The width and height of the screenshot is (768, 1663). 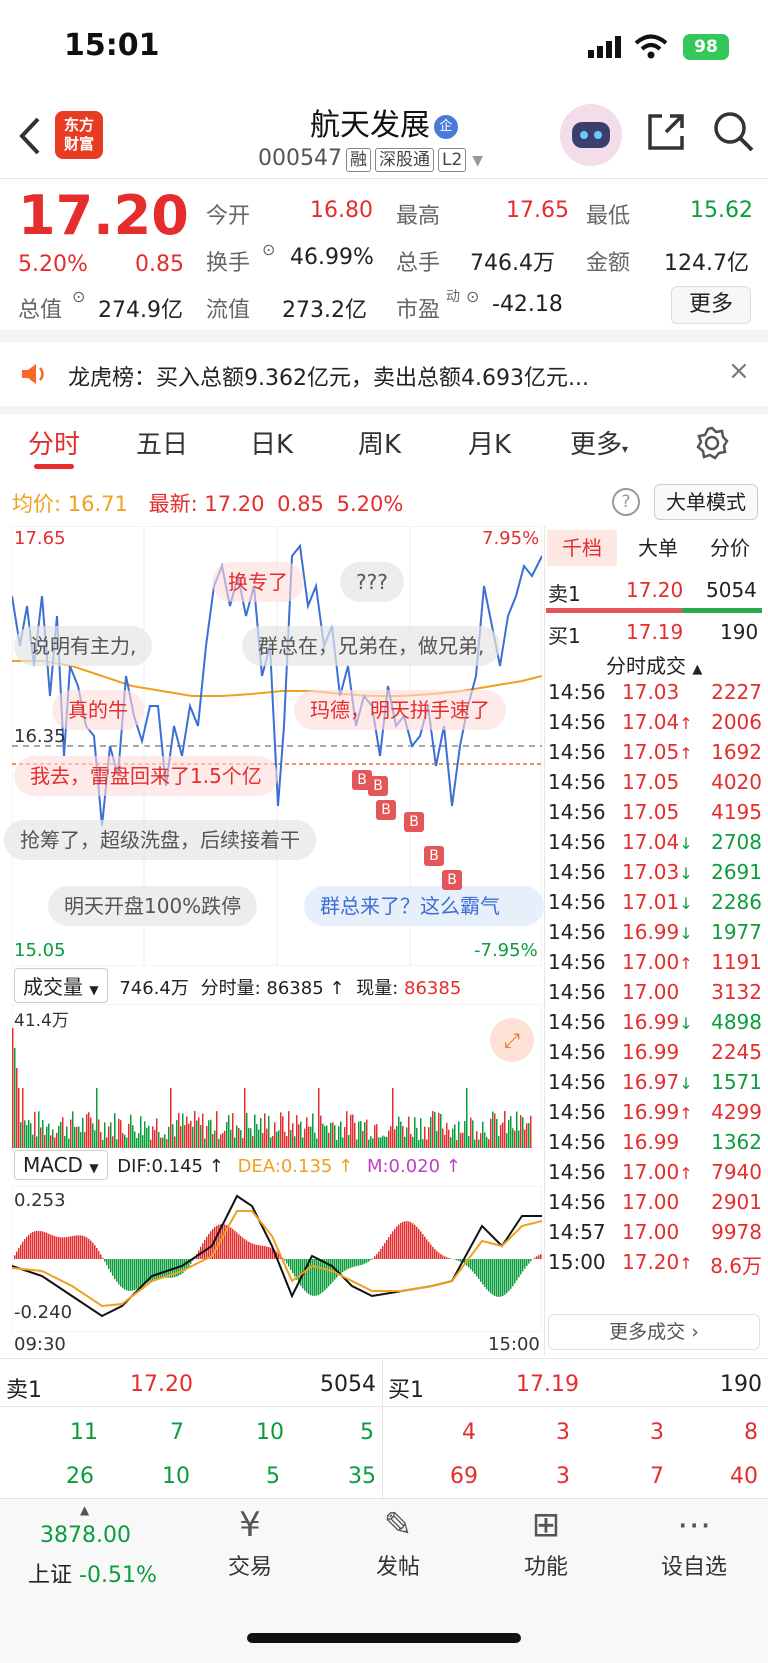 What do you see at coordinates (734, 132) in the screenshot?
I see `search-icon` at bounding box center [734, 132].